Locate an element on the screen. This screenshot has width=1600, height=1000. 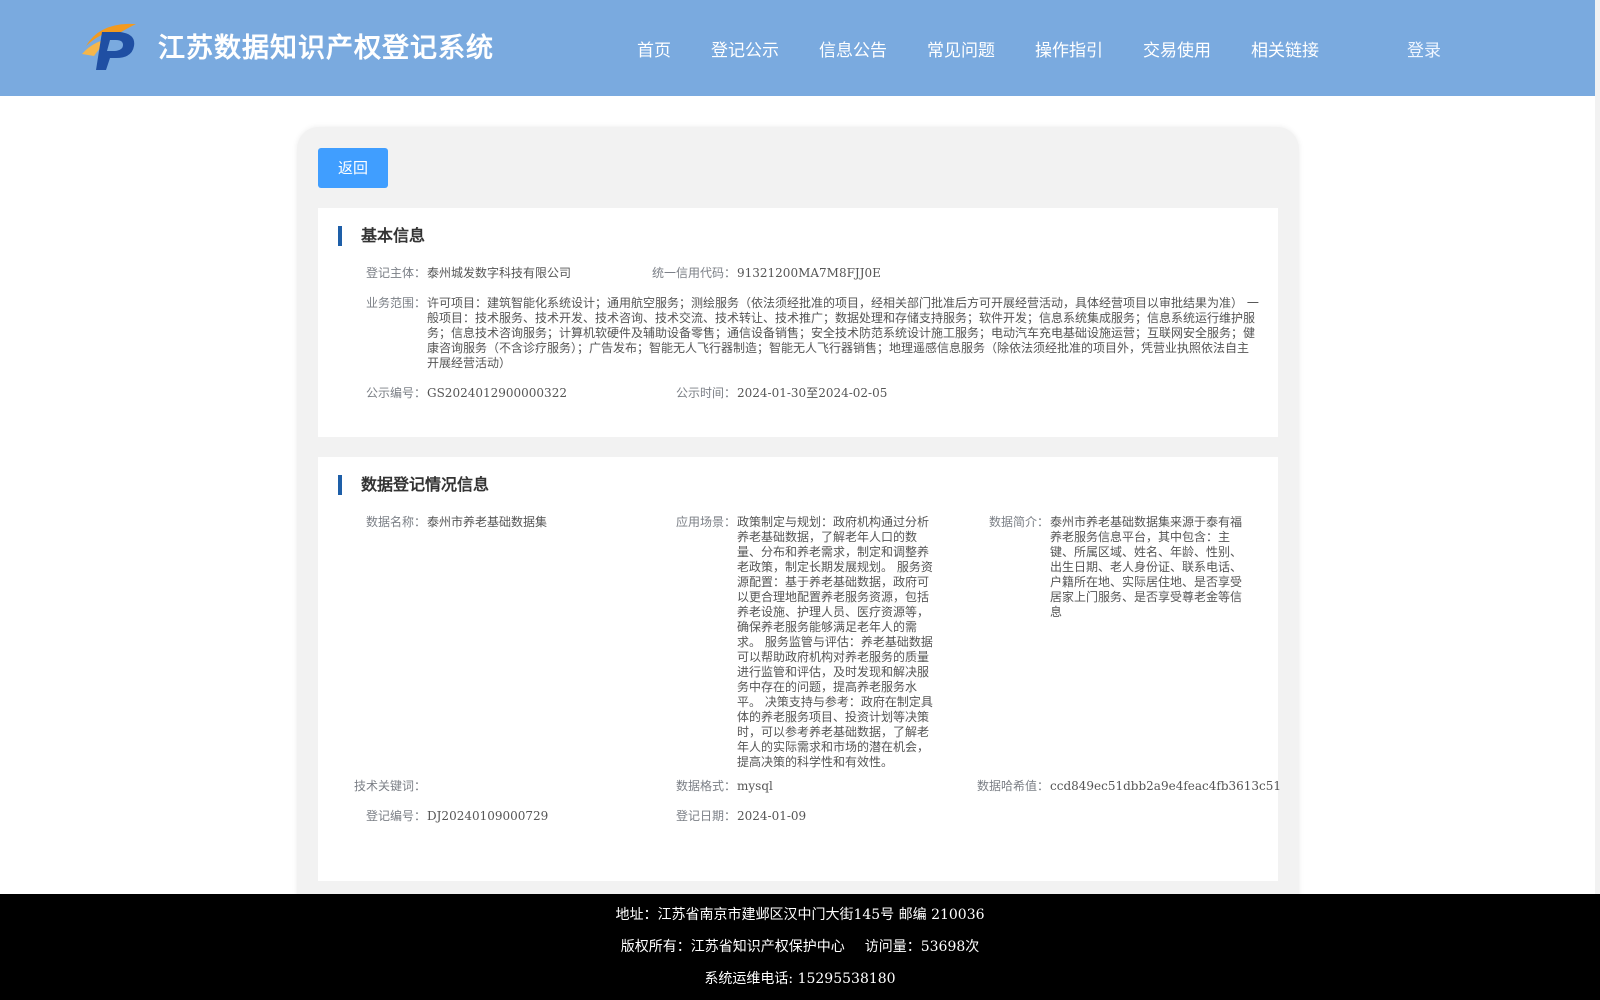
subject-label: 登记主体： is located at coordinates (395, 273).